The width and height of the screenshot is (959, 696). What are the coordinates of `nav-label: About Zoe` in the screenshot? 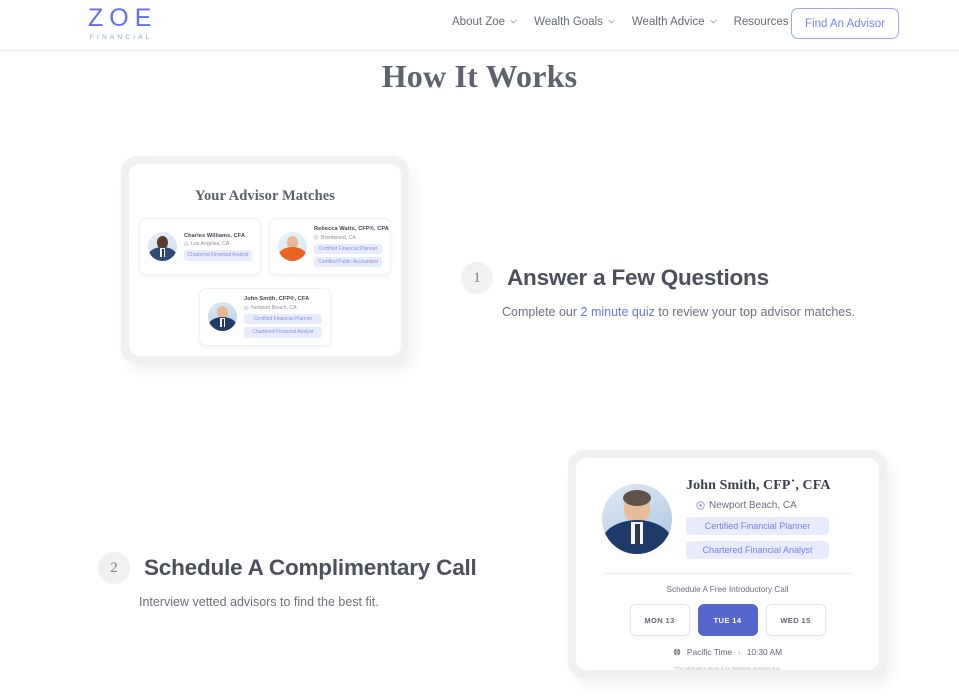 It's located at (479, 22).